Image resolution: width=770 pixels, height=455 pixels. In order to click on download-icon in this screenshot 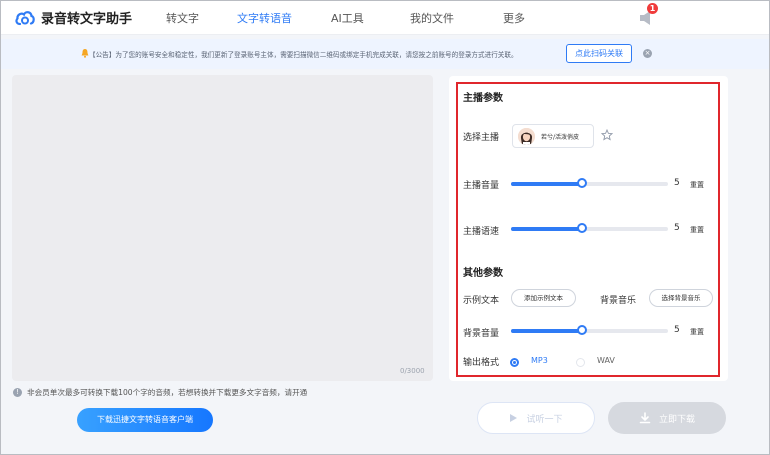, I will do `click(645, 418)`.